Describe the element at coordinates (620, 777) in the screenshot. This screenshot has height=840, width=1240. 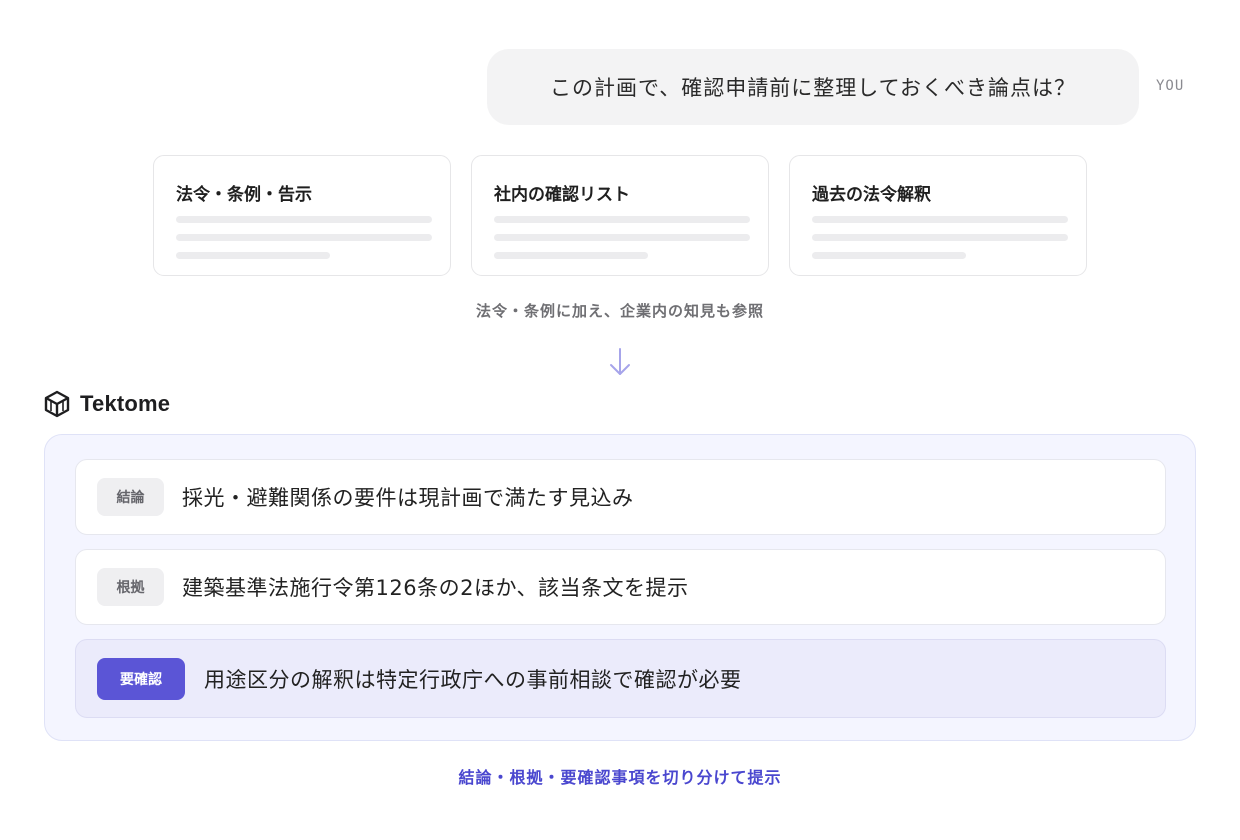
I see `bottom-caption: 結論・根拠・要確認事項を切り分けて提示` at that location.